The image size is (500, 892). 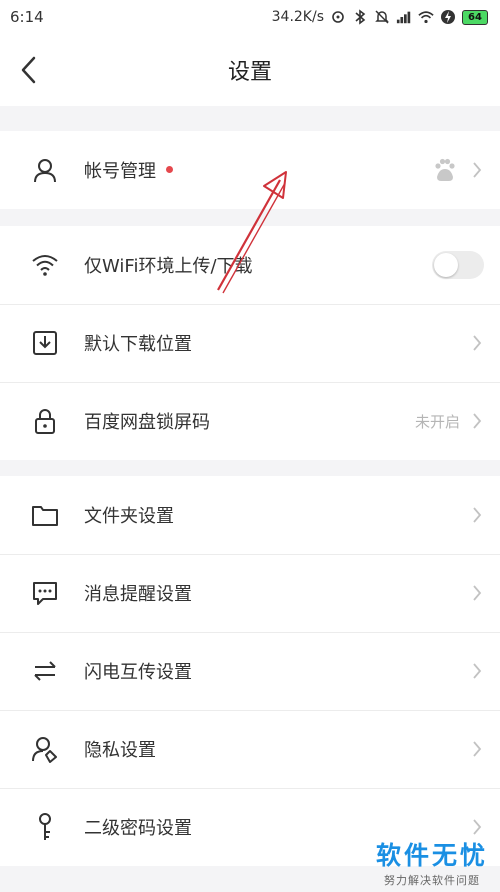 What do you see at coordinates (45, 671) in the screenshot?
I see `transfer-icon` at bounding box center [45, 671].